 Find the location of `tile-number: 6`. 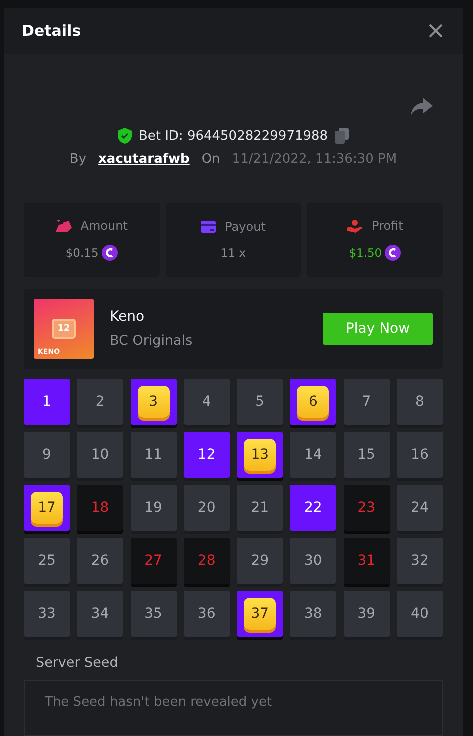

tile-number: 6 is located at coordinates (313, 402).